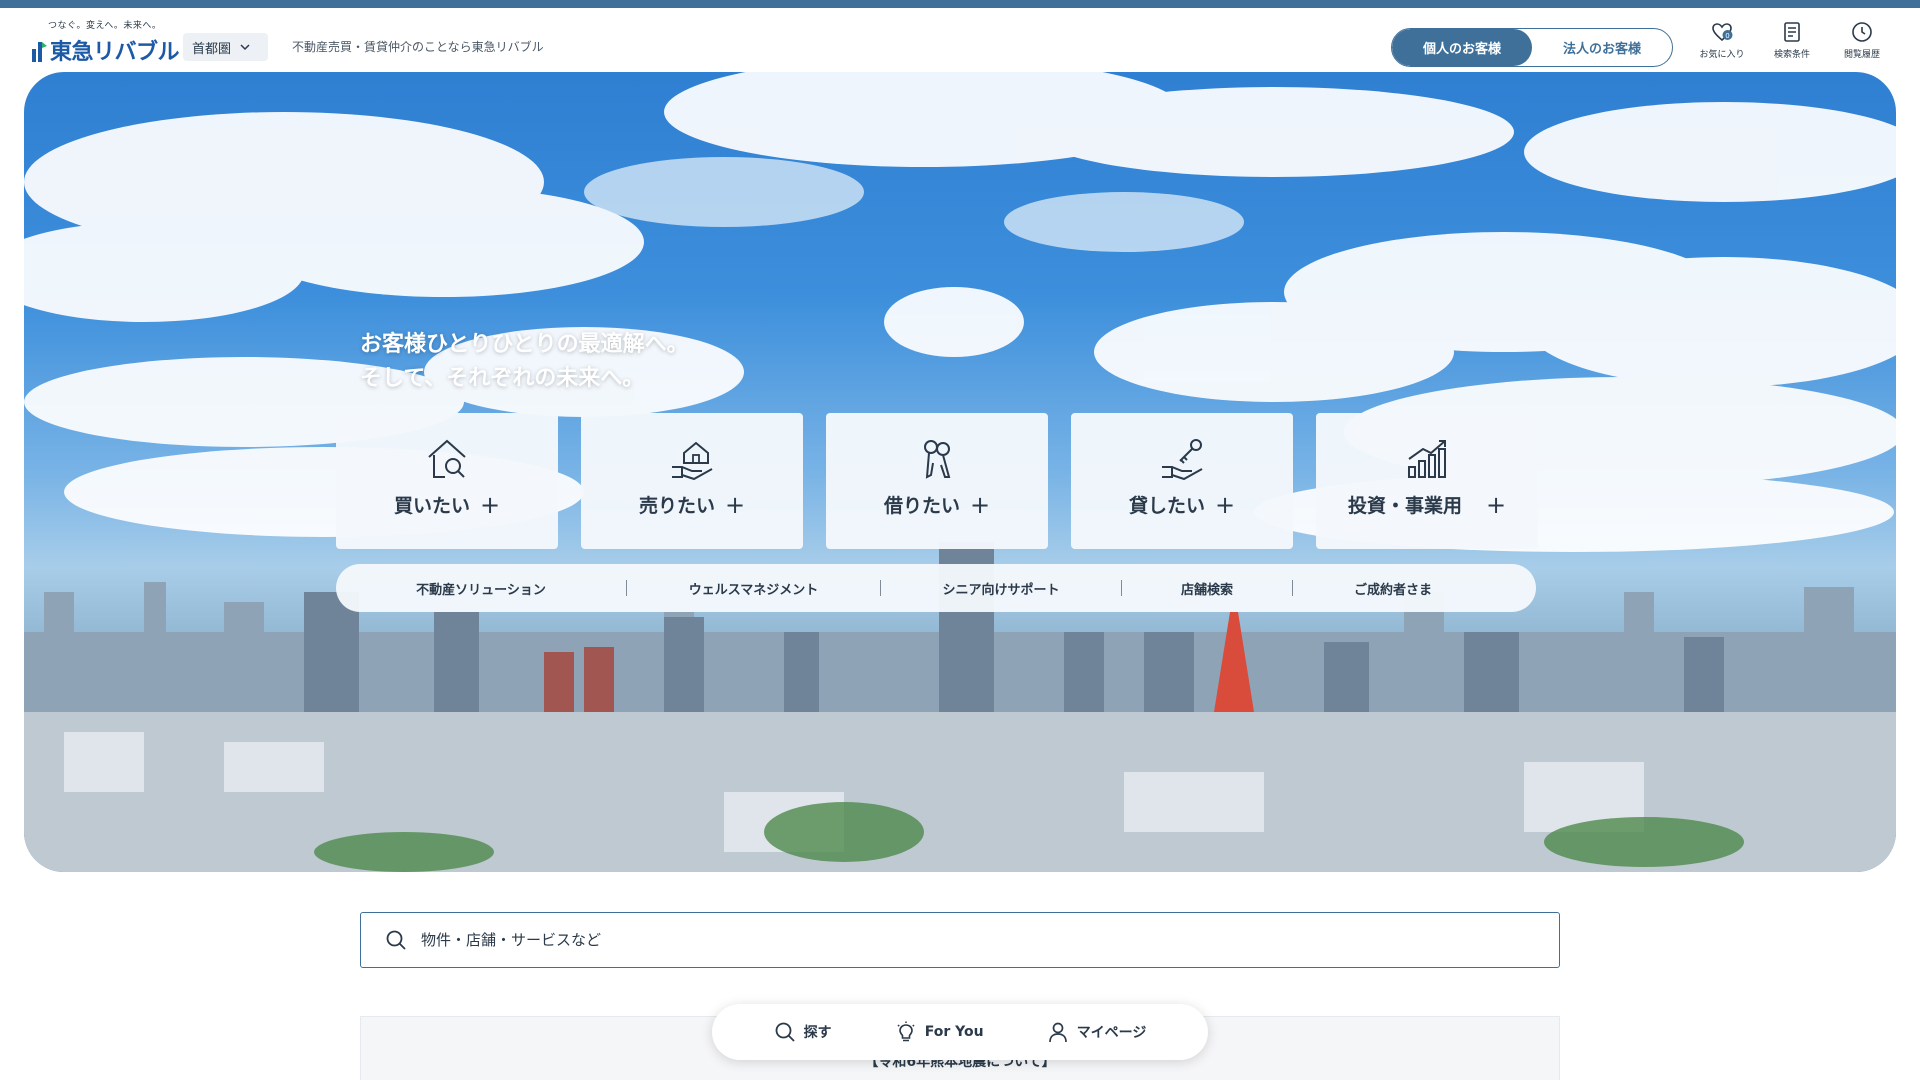  What do you see at coordinates (921, 506) in the screenshot?
I see `card-rent-label: 借りたい` at bounding box center [921, 506].